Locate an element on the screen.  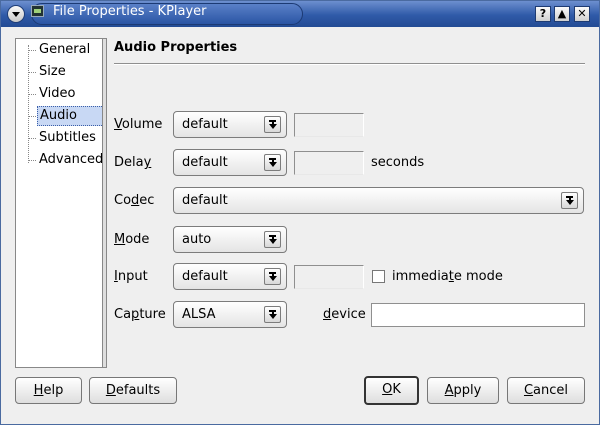
kplayer-app-icon is located at coordinates (37, 11).